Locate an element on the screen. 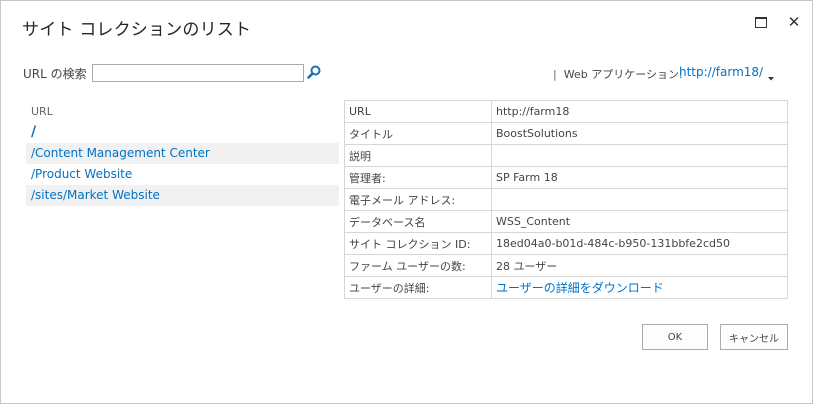  details-value: 18ed04a0-b01d-484c-b950-131bbfe2cd50 is located at coordinates (639, 243).